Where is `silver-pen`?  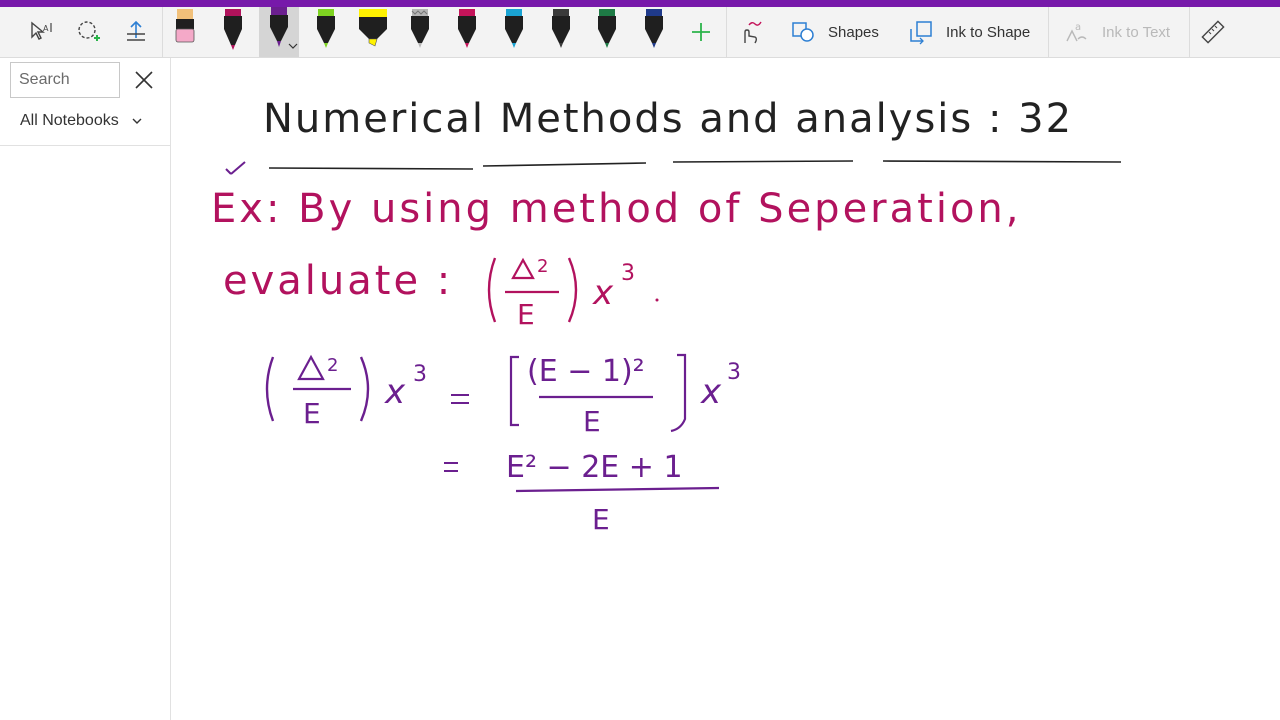
silver-pen is located at coordinates (420, 32).